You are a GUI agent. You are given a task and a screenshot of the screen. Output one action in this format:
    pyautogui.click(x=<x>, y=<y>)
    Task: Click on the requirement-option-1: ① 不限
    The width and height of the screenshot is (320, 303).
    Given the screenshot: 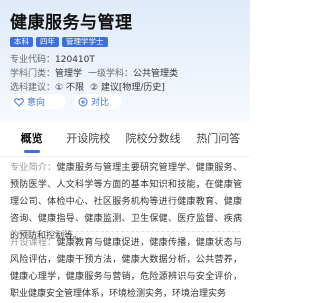 What is the action you would take?
    pyautogui.click(x=69, y=88)
    